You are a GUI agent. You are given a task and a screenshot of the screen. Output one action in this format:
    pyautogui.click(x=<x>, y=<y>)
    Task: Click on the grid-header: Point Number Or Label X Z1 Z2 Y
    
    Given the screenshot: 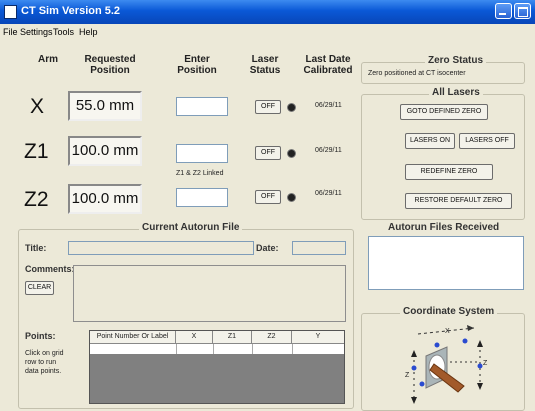 What is the action you would take?
    pyautogui.click(x=217, y=337)
    